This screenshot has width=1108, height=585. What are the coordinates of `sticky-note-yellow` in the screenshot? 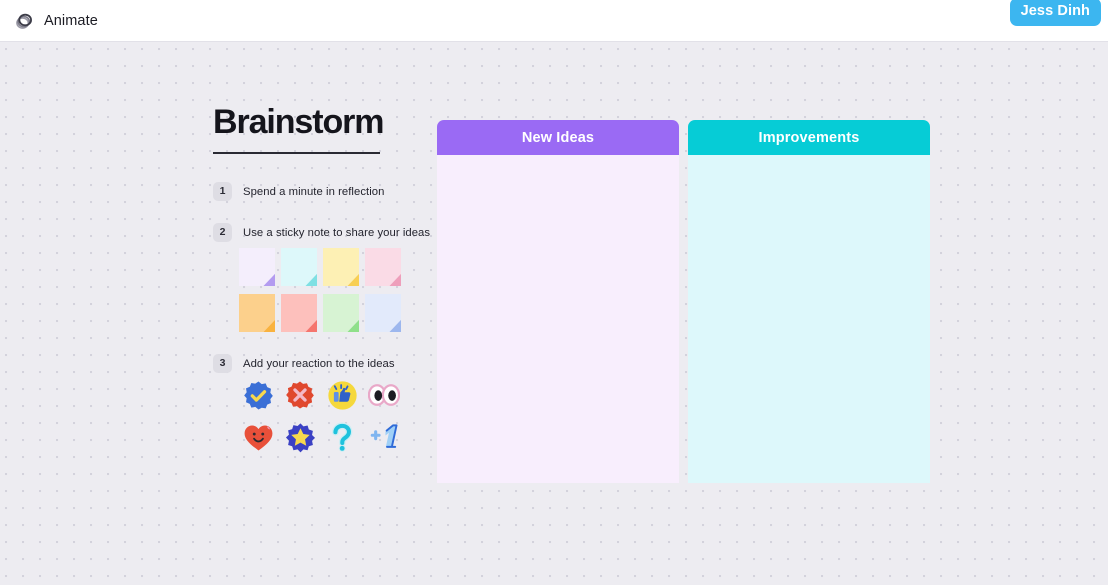 It's located at (341, 268).